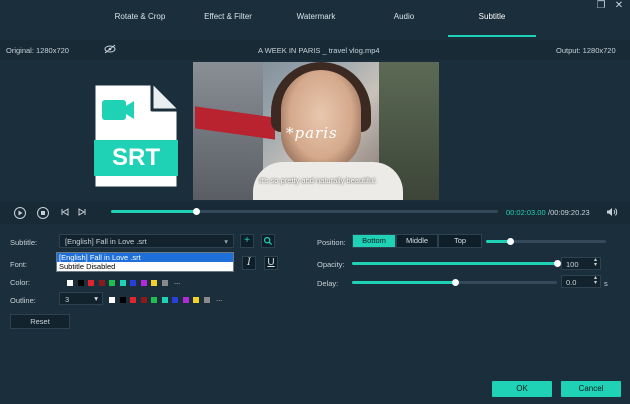 Image resolution: width=630 pixels, height=404 pixels. I want to click on stop-button, so click(43, 213).